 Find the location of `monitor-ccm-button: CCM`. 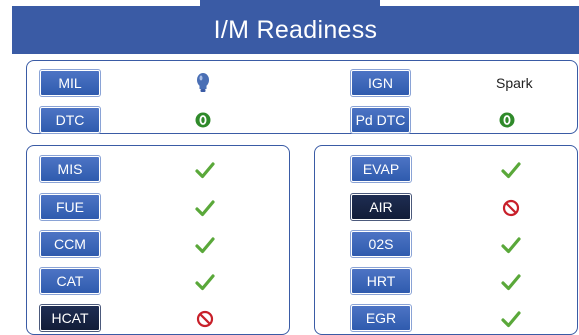

monitor-ccm-button: CCM is located at coordinates (70, 244).